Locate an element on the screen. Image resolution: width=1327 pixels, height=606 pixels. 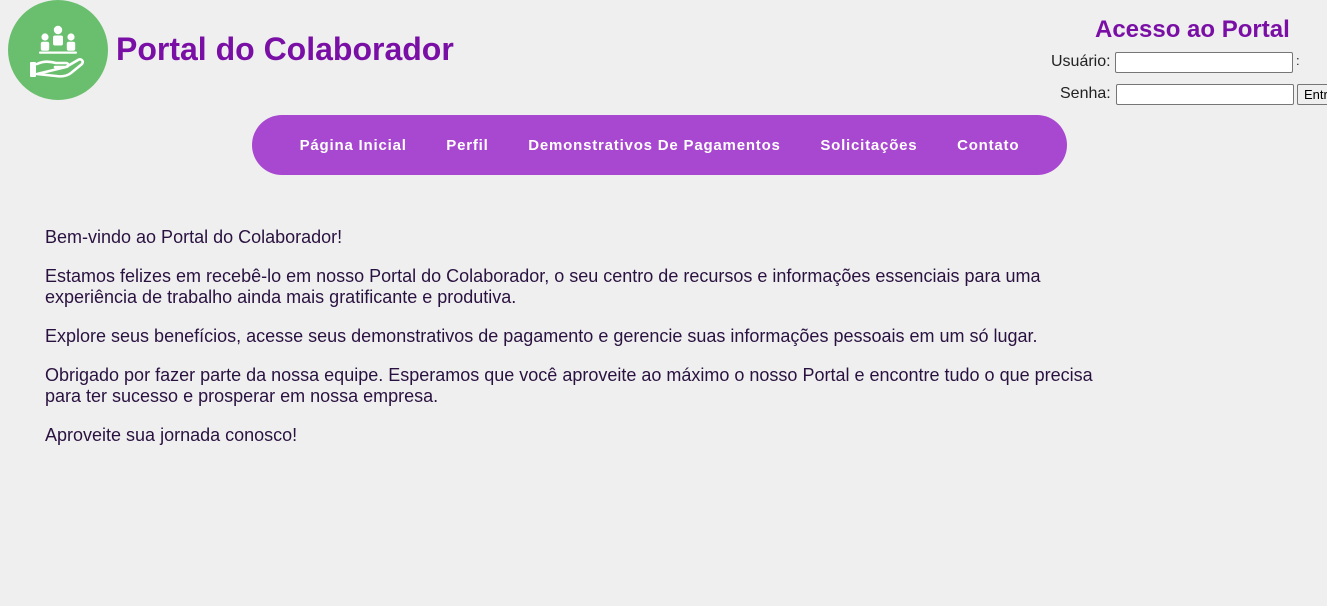
nav-item-home: Página Inicial is located at coordinates (353, 145).